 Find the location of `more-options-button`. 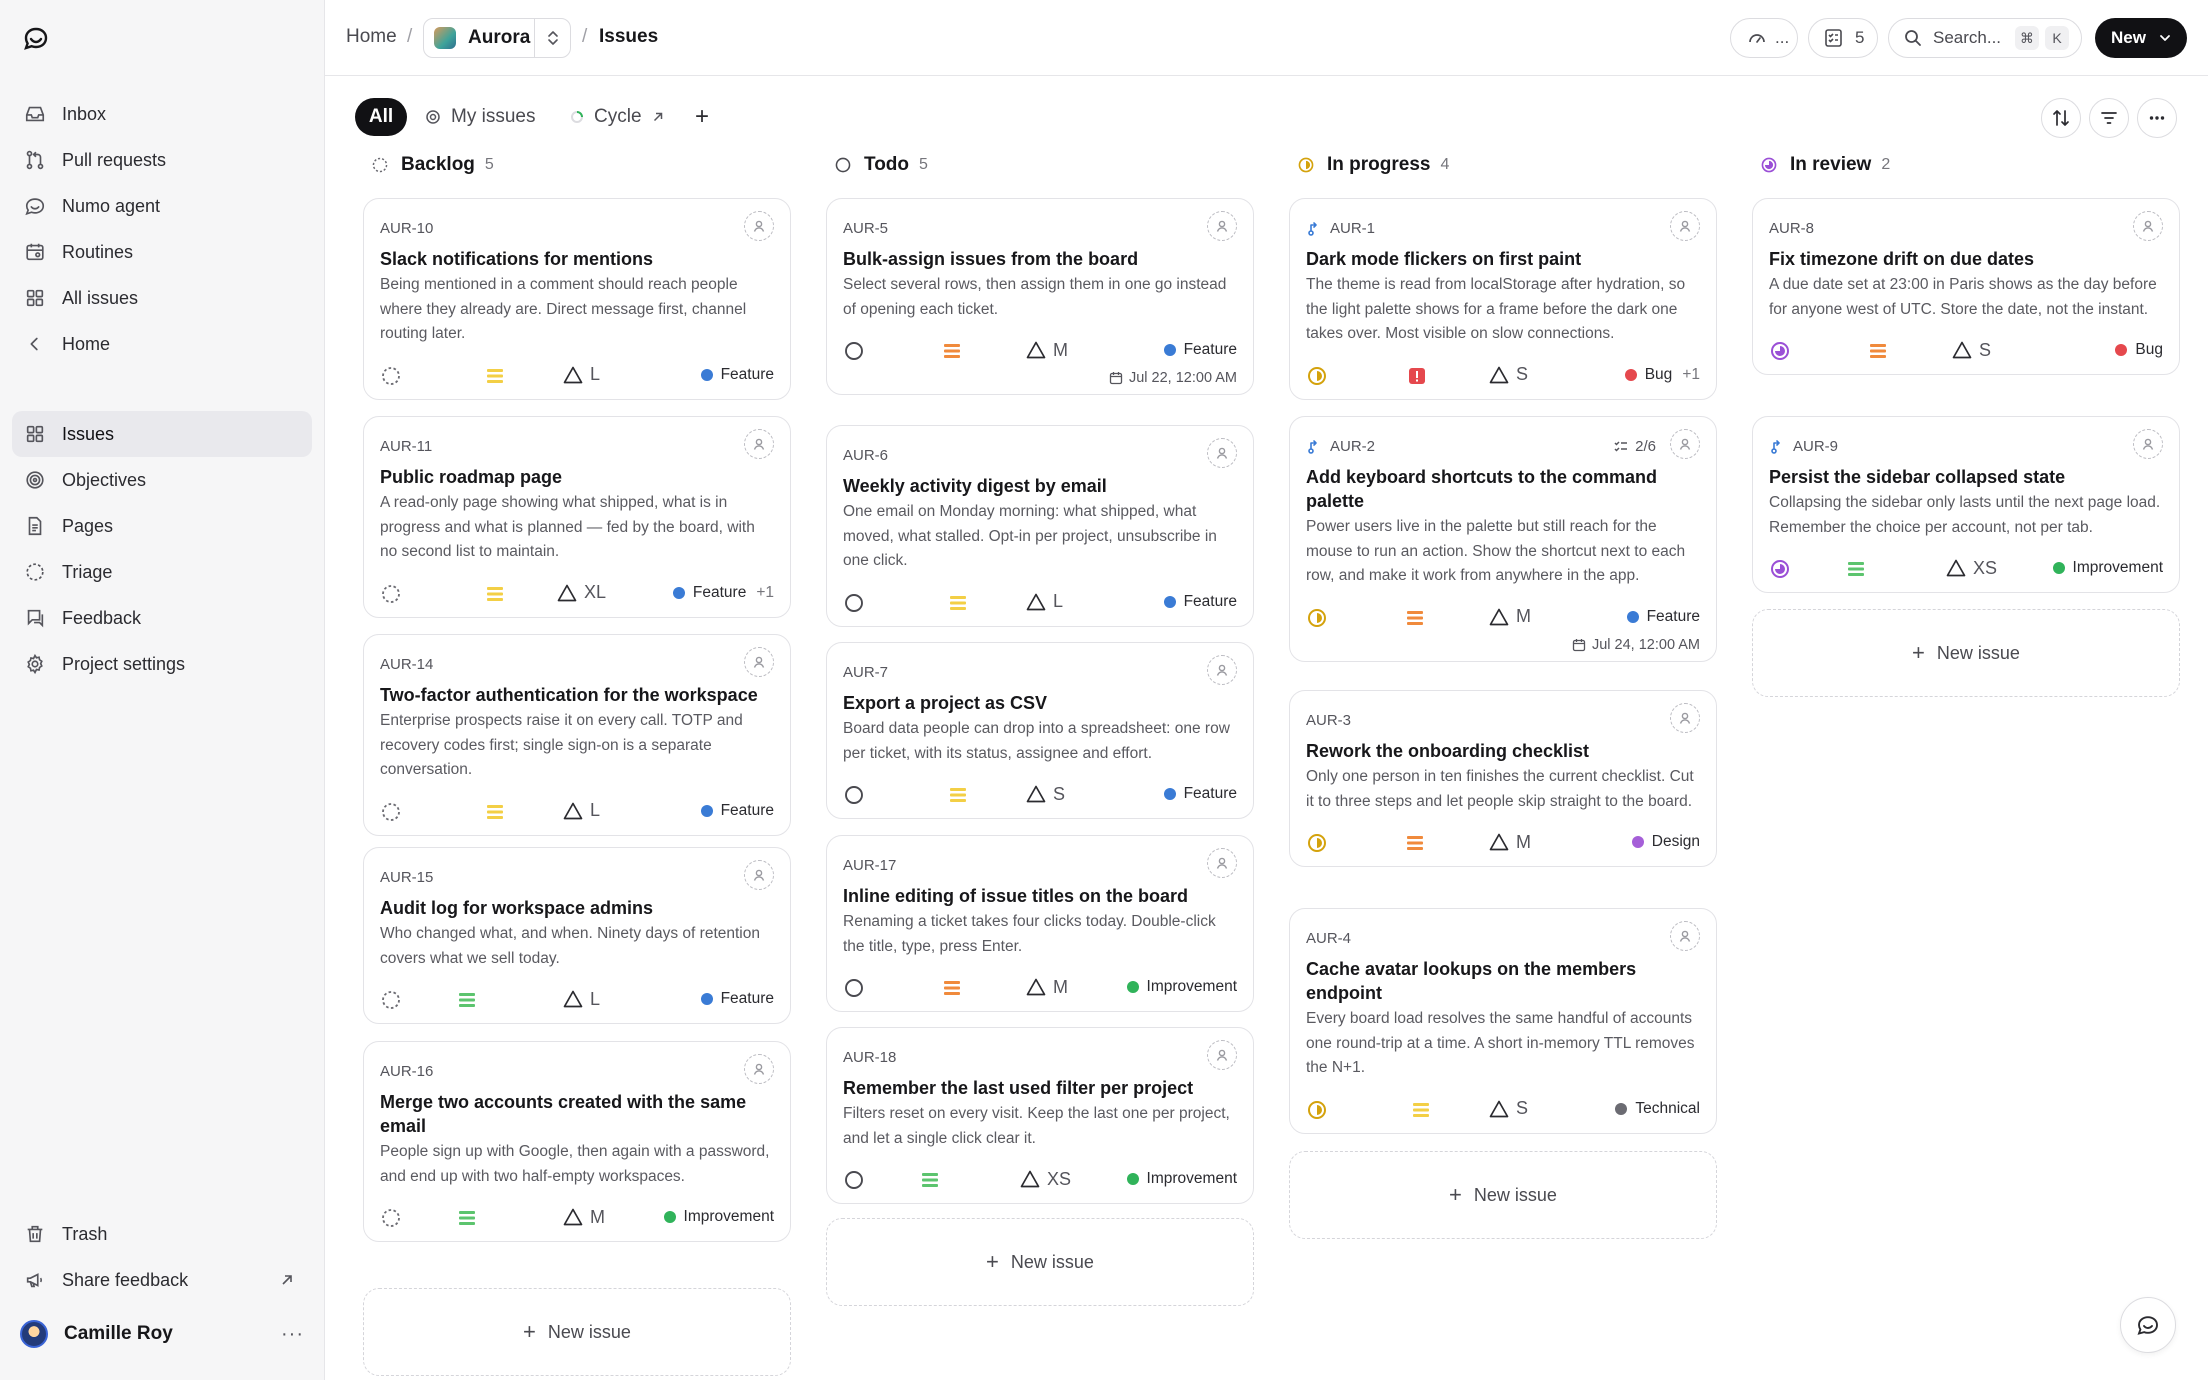

more-options-button is located at coordinates (2157, 118).